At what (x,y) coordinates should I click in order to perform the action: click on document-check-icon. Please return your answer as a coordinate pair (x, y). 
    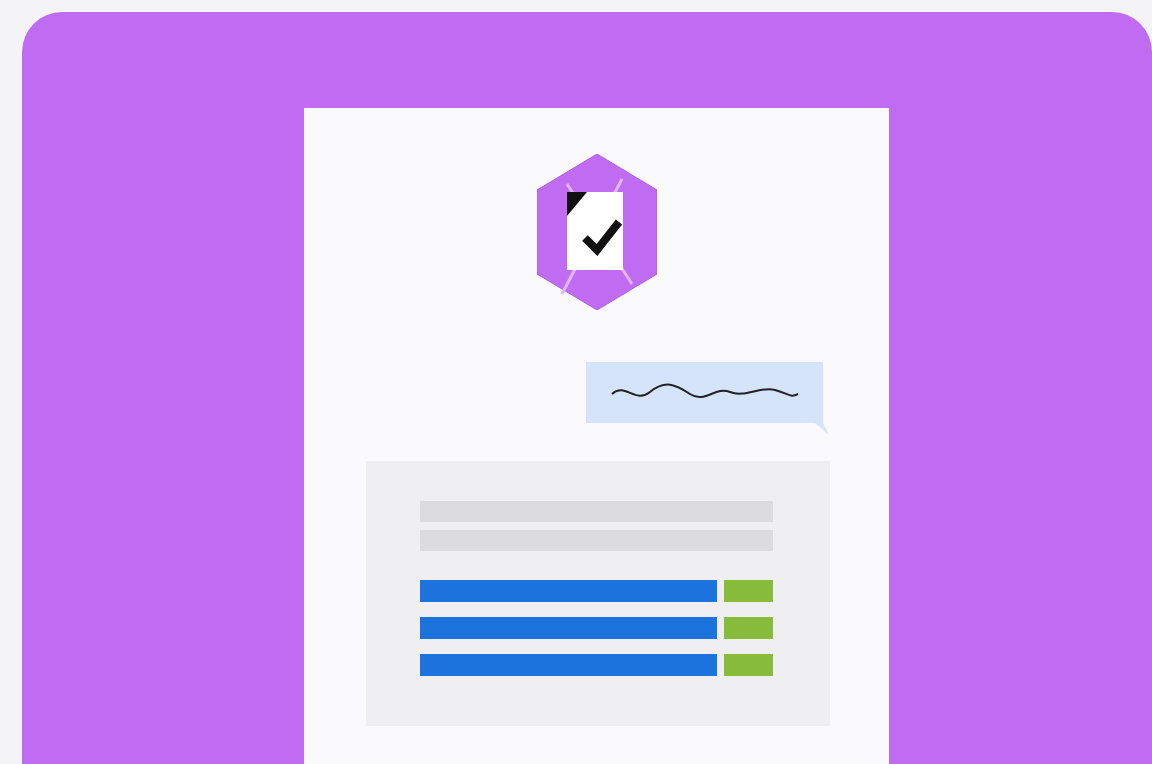
    Looking at the image, I should click on (596, 232).